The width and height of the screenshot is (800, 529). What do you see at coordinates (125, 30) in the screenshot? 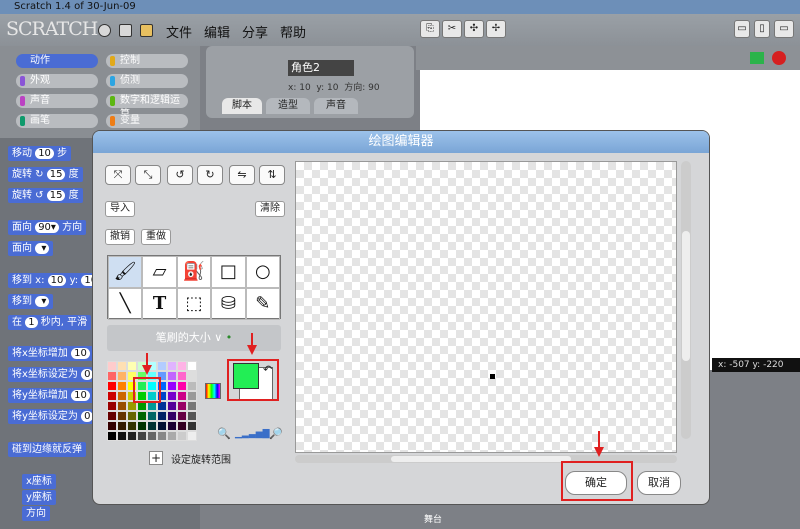
I see `save-icon` at bounding box center [125, 30].